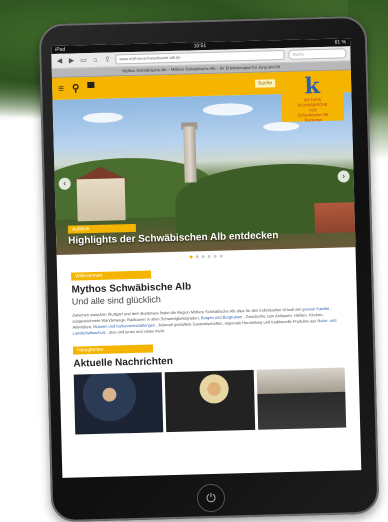 The width and height of the screenshot is (388, 522). Describe the element at coordinates (335, 218) in the screenshot. I see `village-roof` at that location.